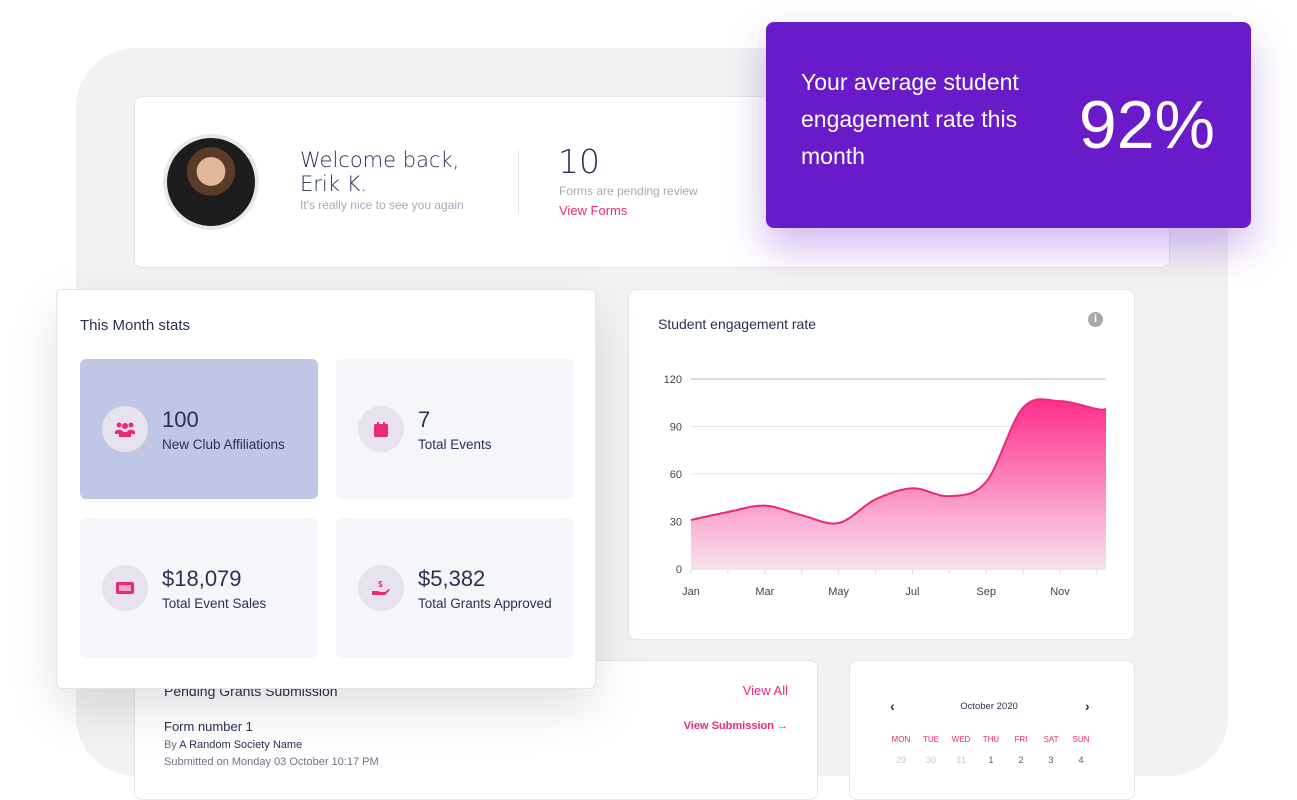 The image size is (1297, 800). What do you see at coordinates (765, 690) in the screenshot?
I see `view-all-link: View All` at bounding box center [765, 690].